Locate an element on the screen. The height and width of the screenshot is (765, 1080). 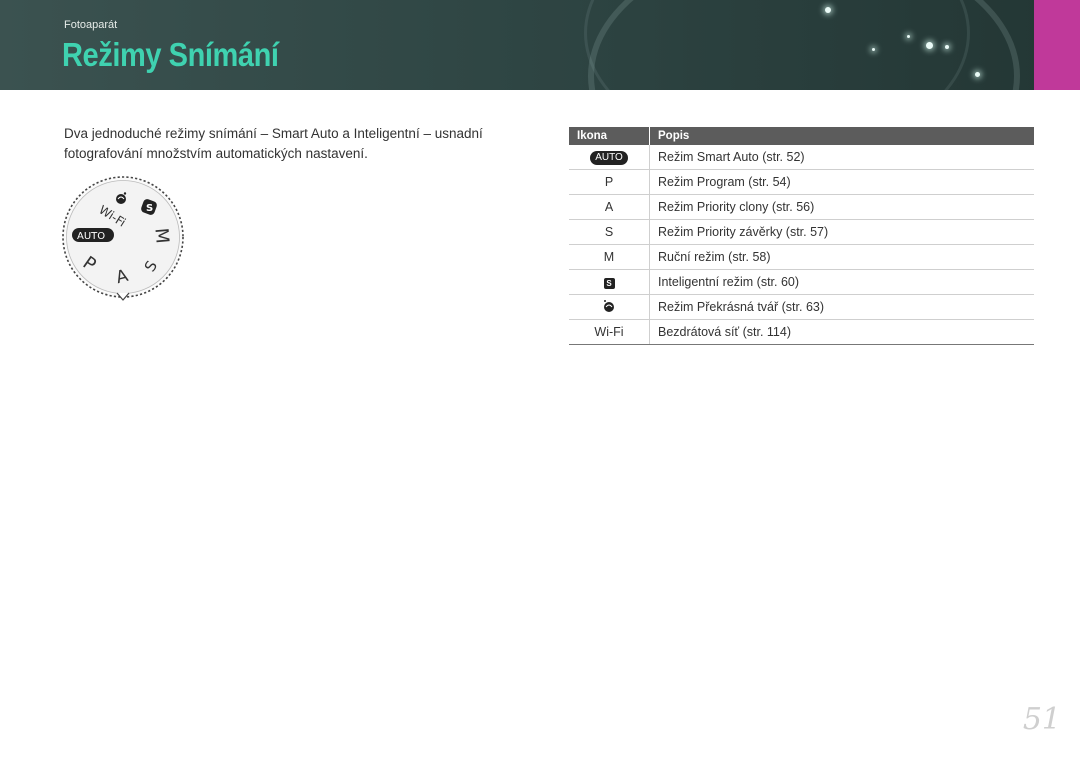
section-label: Fotoaparát is located at coordinates (91, 25).